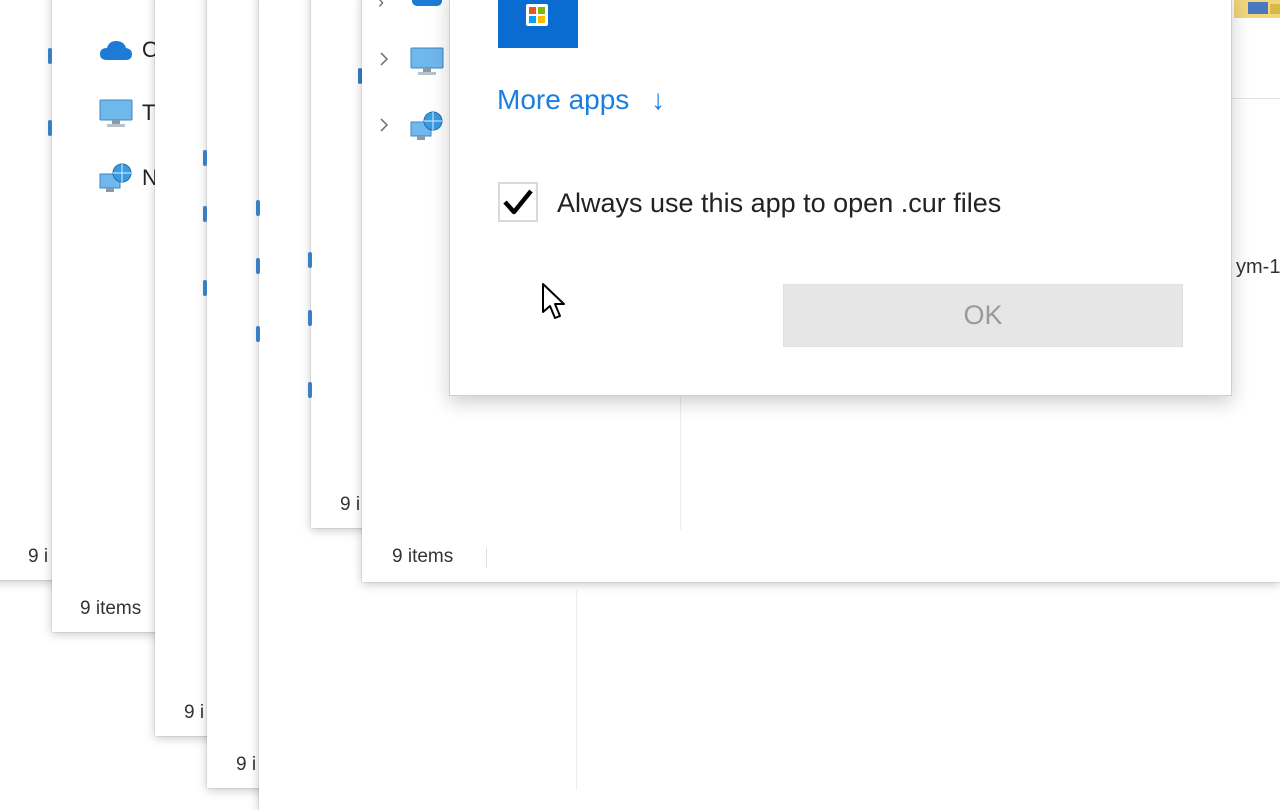  I want to click on checkmark-icon, so click(518, 202).